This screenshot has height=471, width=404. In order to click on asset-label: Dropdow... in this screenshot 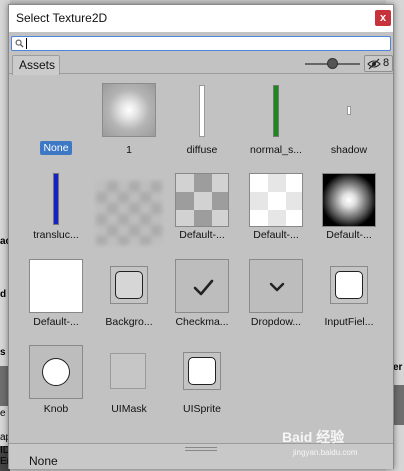, I will do `click(276, 322)`.